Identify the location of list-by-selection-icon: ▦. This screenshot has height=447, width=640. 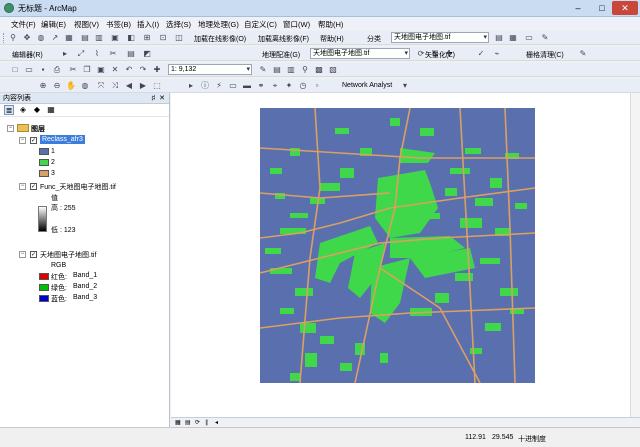
(51, 110).